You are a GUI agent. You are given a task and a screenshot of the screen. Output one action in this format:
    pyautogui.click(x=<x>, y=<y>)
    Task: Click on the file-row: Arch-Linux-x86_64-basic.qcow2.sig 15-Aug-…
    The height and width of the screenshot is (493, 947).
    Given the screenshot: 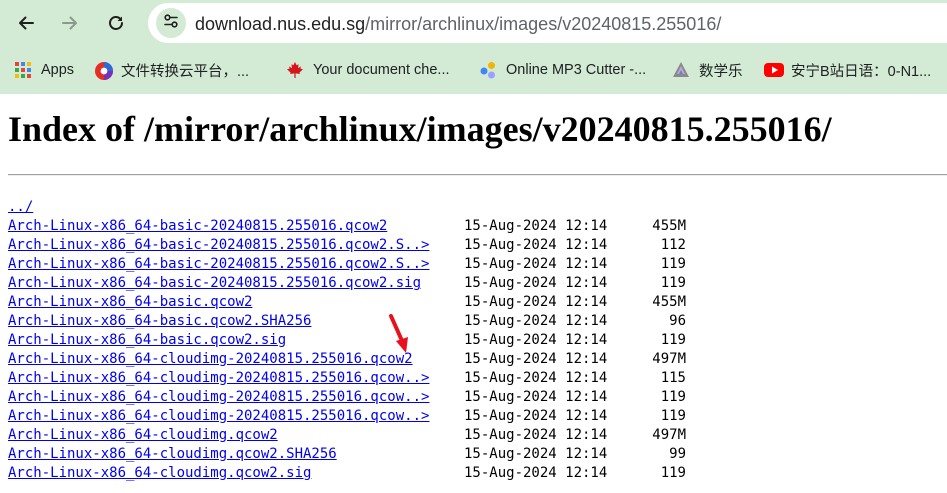 What is the action you would take?
    pyautogui.click(x=347, y=340)
    